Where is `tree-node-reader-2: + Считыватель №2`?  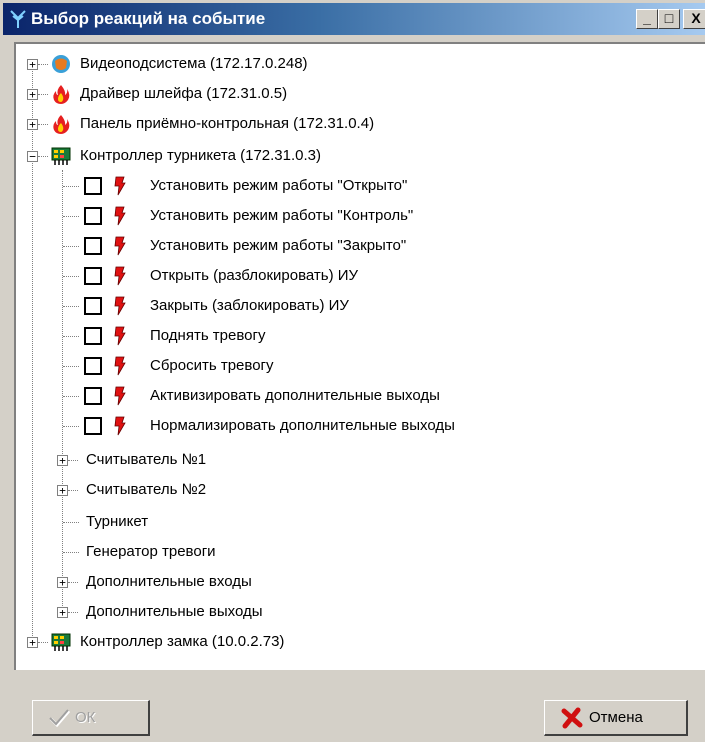
tree-node-reader-2: + Считыватель №2 is located at coordinates (356, 490).